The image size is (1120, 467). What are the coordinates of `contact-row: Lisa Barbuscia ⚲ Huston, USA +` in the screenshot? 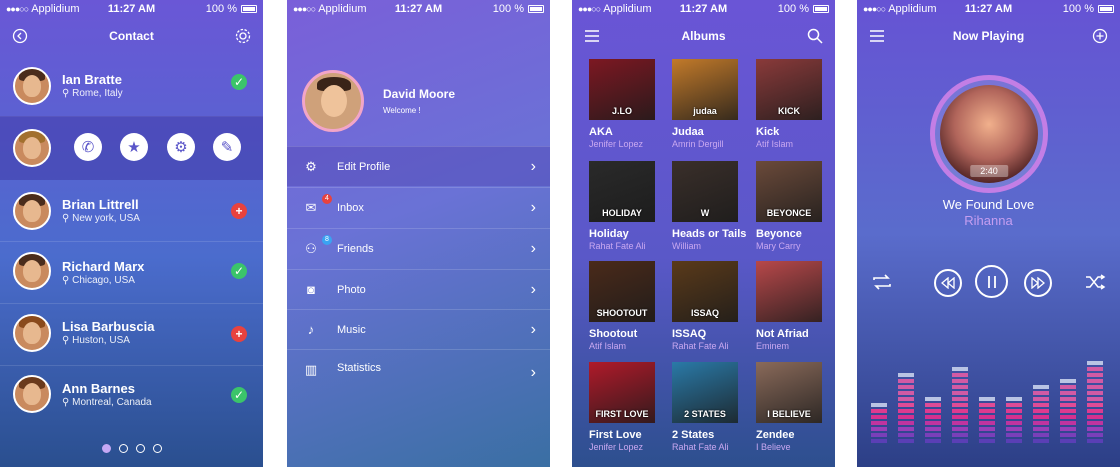 It's located at (131, 335).